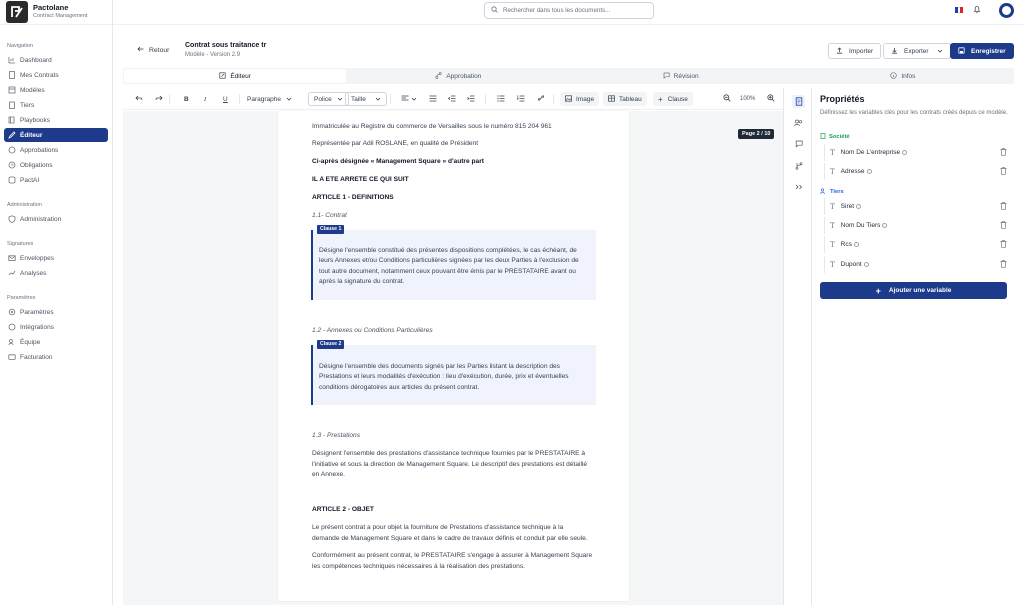  I want to click on doc-paragraph: en Annexe., so click(328, 475).